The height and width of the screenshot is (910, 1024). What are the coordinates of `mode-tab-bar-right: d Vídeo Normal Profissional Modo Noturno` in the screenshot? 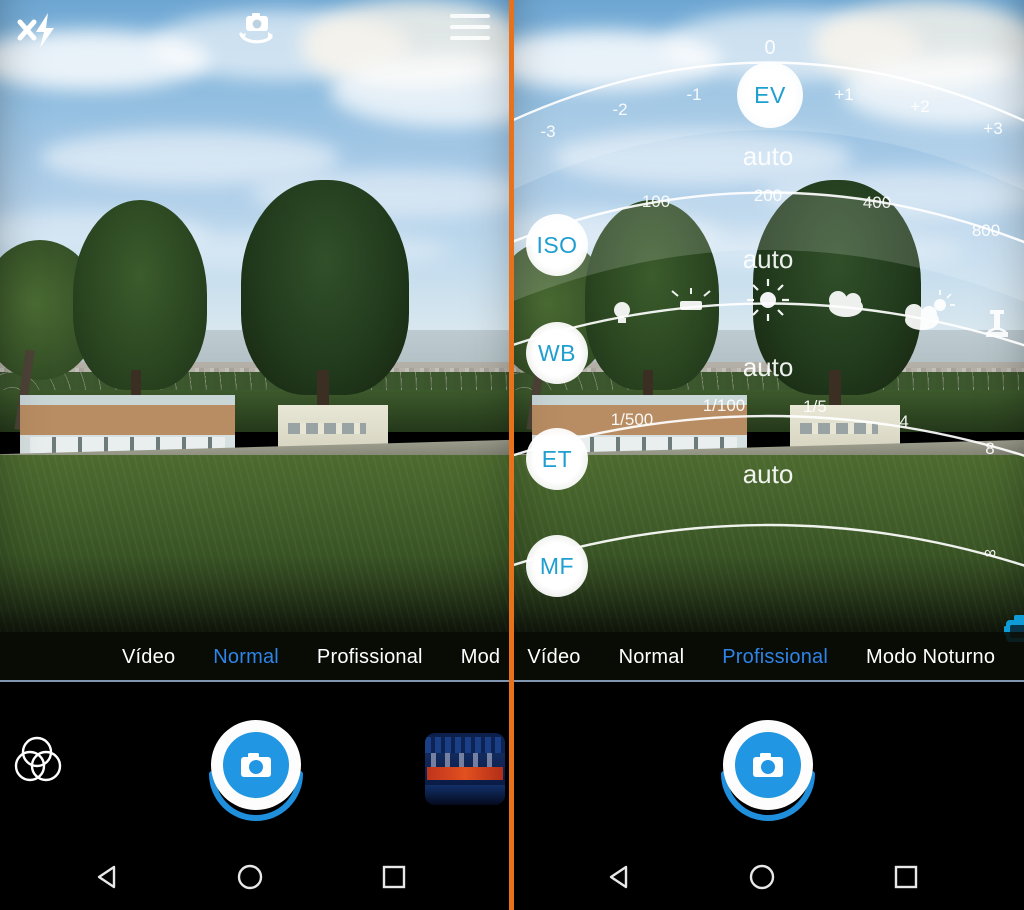 It's located at (768, 657).